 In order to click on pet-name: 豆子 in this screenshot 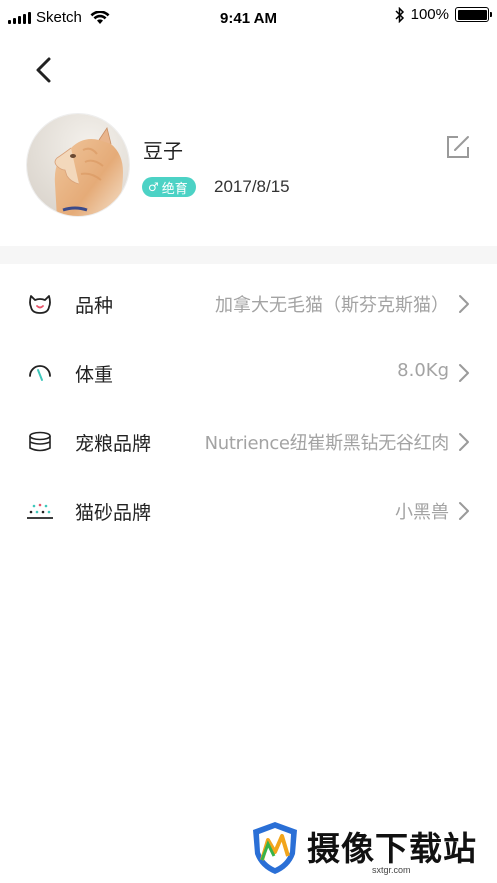, I will do `click(163, 151)`.